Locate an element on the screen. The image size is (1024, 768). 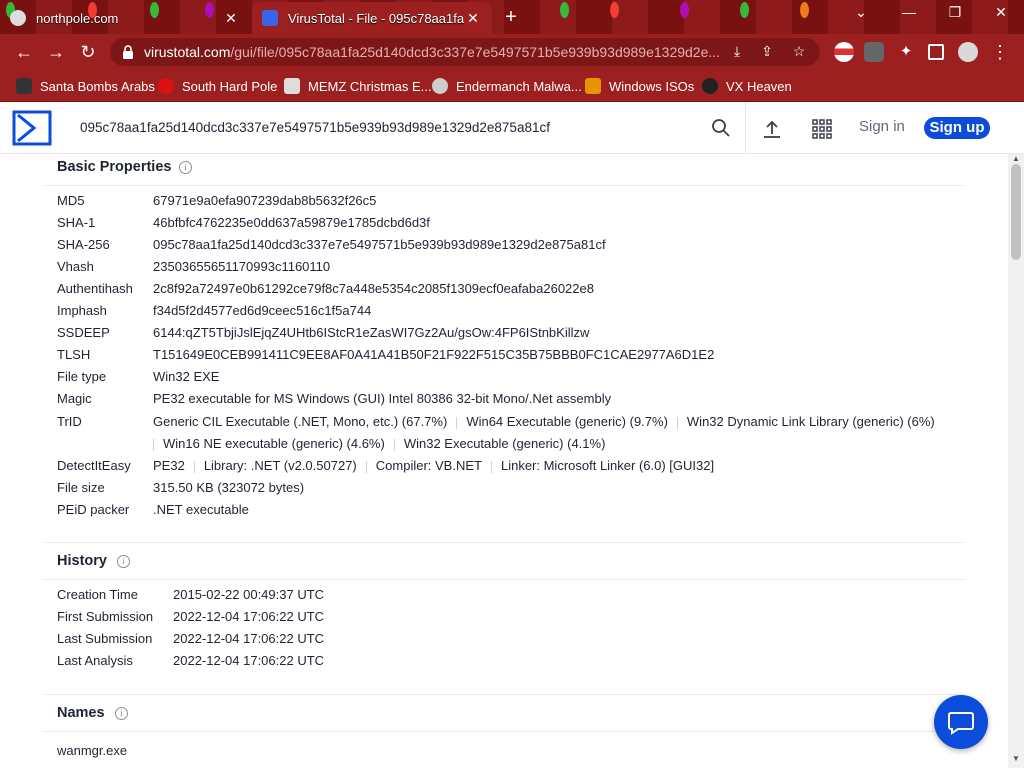
page-scrollbar: ▲ ▼ is located at coordinates (1016, 461).